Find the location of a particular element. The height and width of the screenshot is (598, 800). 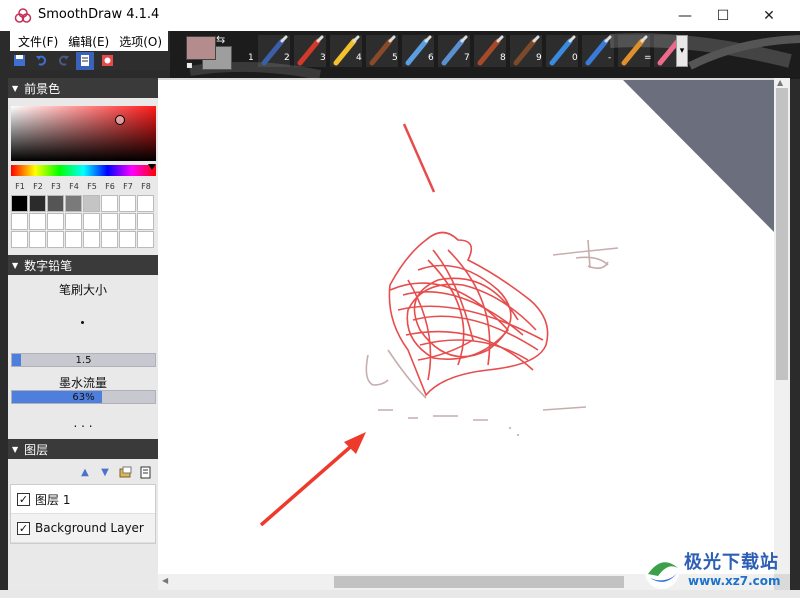

ink-flow-label: 墨水流量 is located at coordinates (82, 383).